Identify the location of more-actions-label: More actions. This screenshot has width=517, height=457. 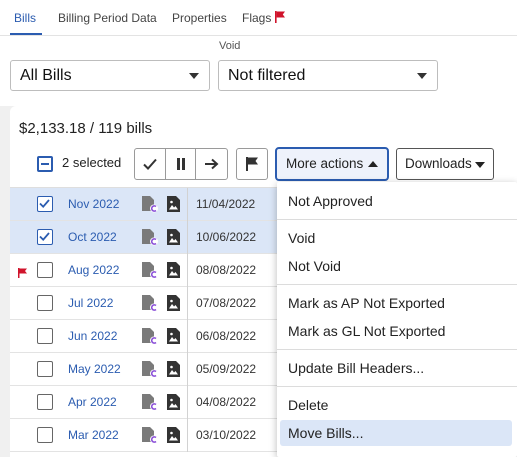
(325, 163).